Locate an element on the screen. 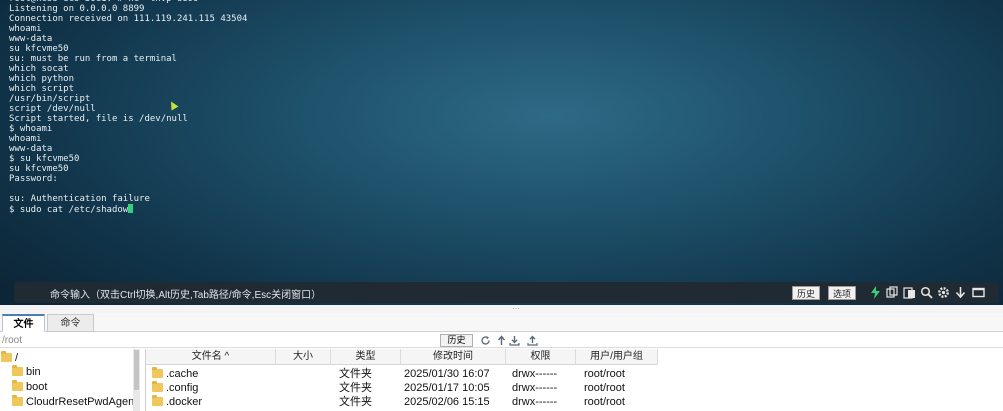 The width and height of the screenshot is (1003, 411). refresh-icon is located at coordinates (485, 340).